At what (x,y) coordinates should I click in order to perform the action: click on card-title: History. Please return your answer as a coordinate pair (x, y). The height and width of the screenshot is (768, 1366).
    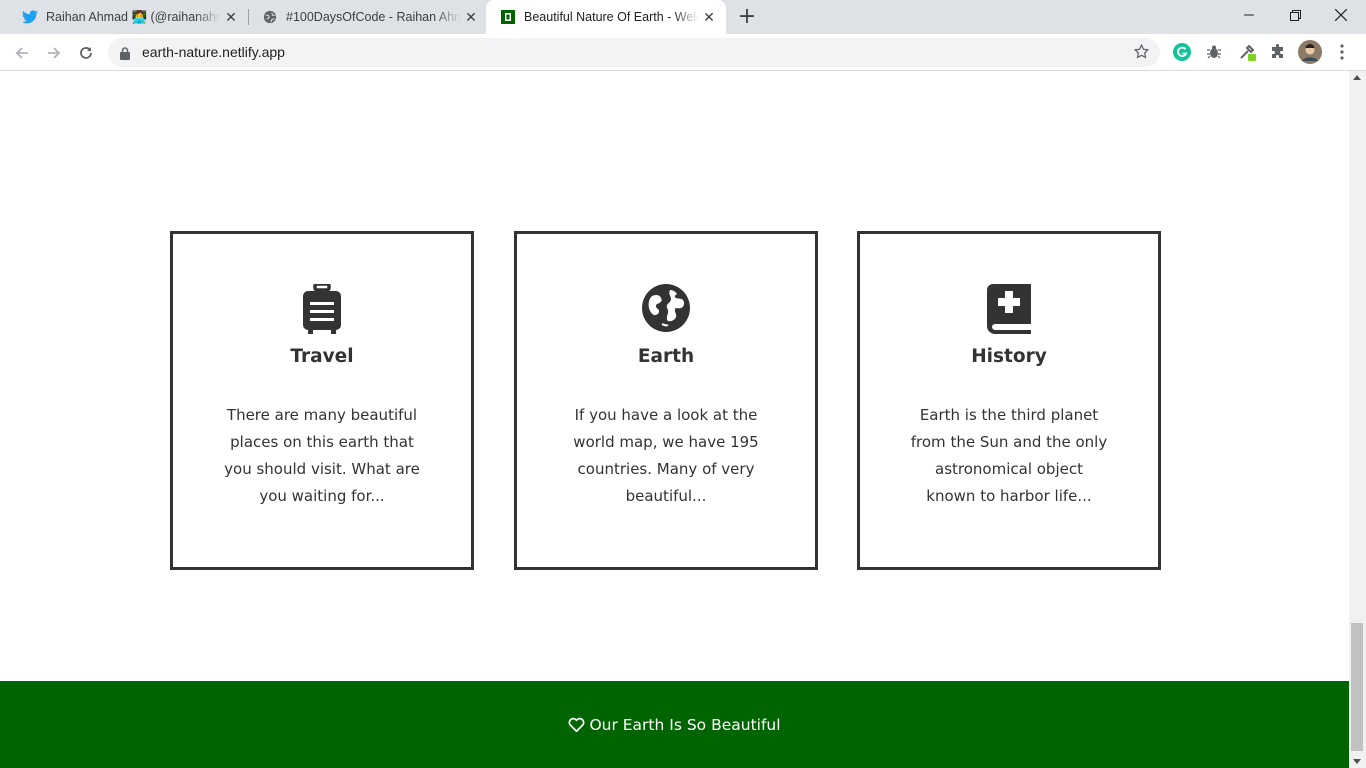
    Looking at the image, I should click on (1009, 356).